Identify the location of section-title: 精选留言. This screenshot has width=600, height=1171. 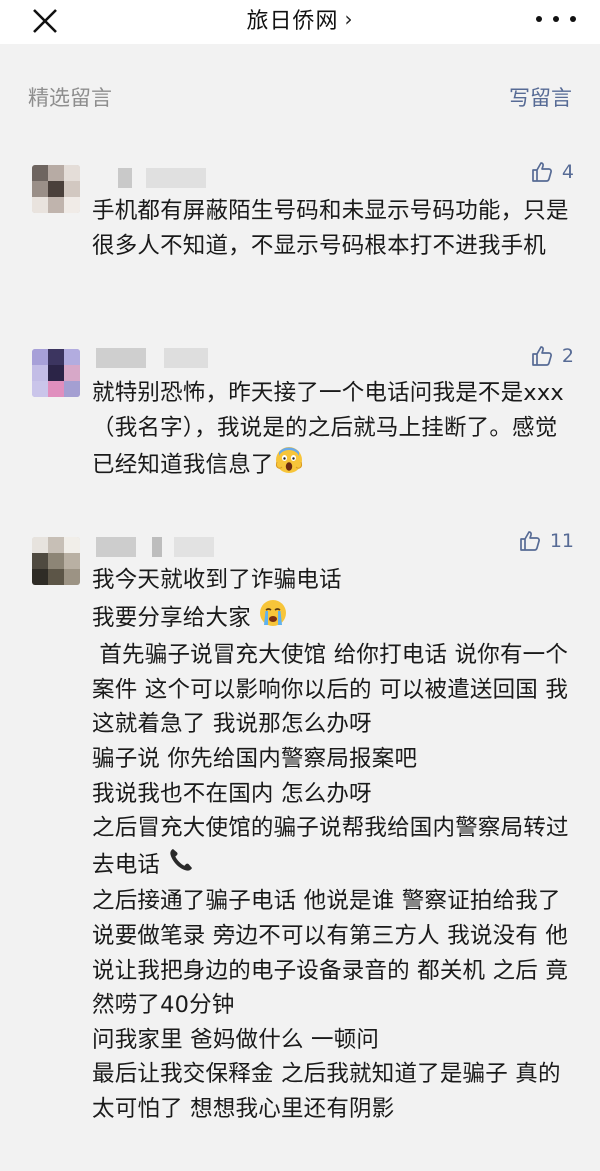
(70, 98).